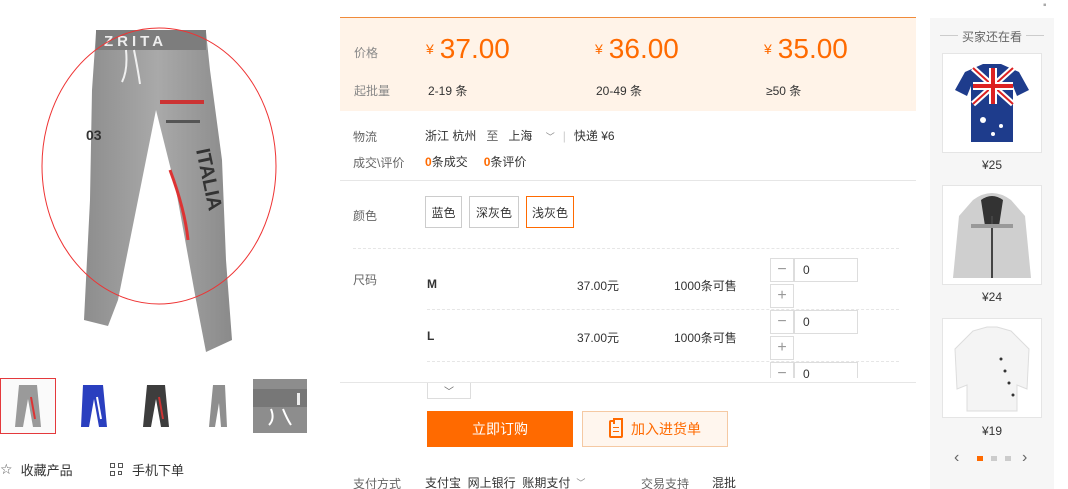 This screenshot has width=1068, height=489. I want to click on logistics-label: 物流, so click(365, 137).